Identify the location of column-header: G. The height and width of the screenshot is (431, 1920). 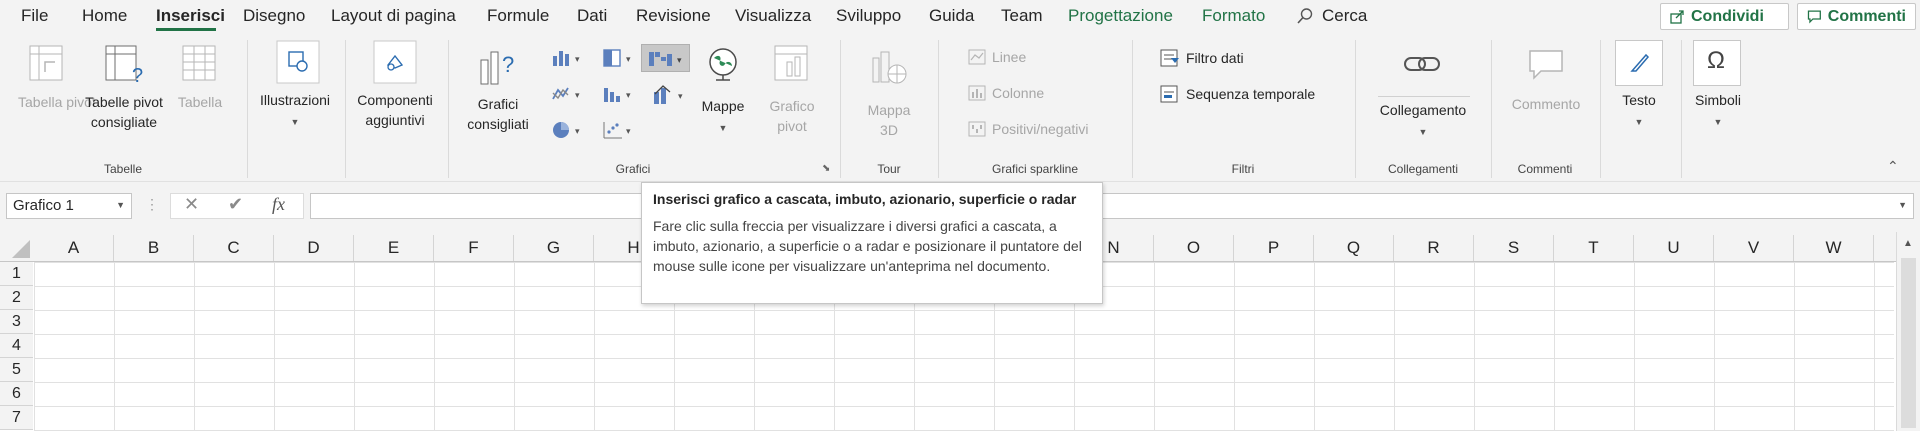
(554, 248).